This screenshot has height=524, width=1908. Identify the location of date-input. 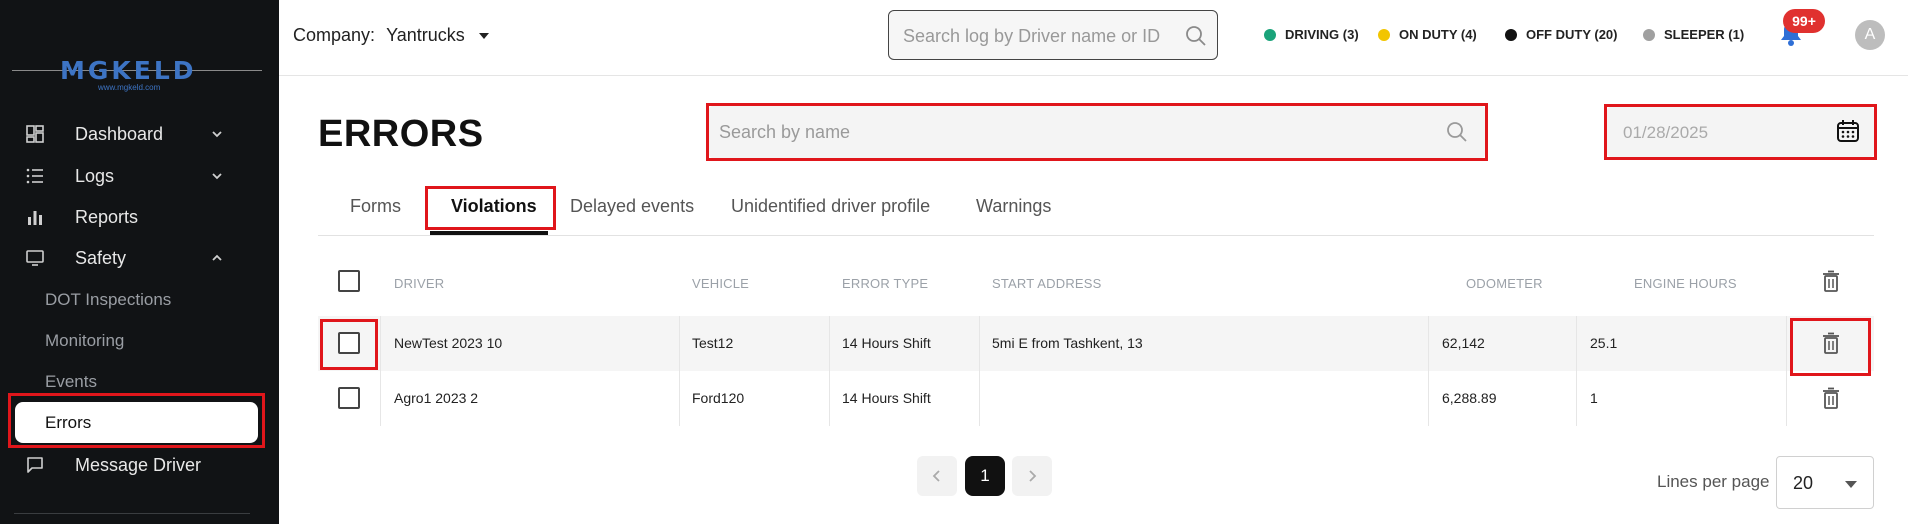
(1723, 133).